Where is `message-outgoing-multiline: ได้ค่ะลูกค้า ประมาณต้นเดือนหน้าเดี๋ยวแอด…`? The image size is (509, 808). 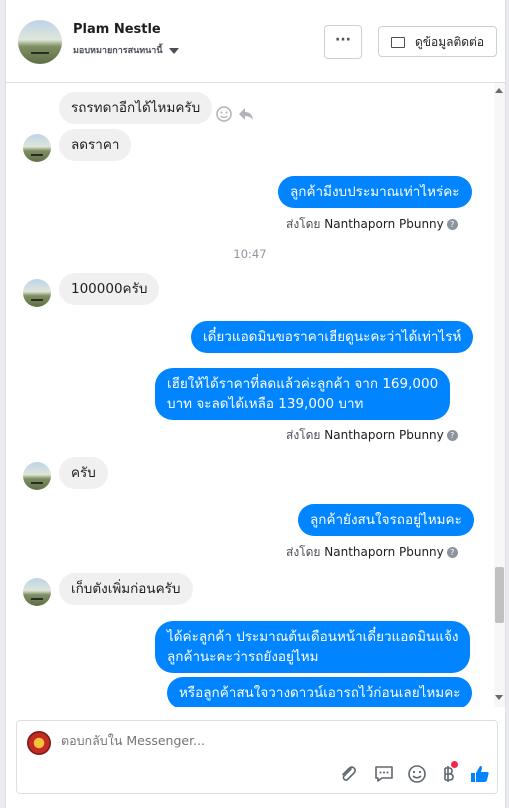 message-outgoing-multiline: ได้ค่ะลูกค้า ประมาณต้นเดือนหน้าเดี๋ยวแอด… is located at coordinates (313, 647).